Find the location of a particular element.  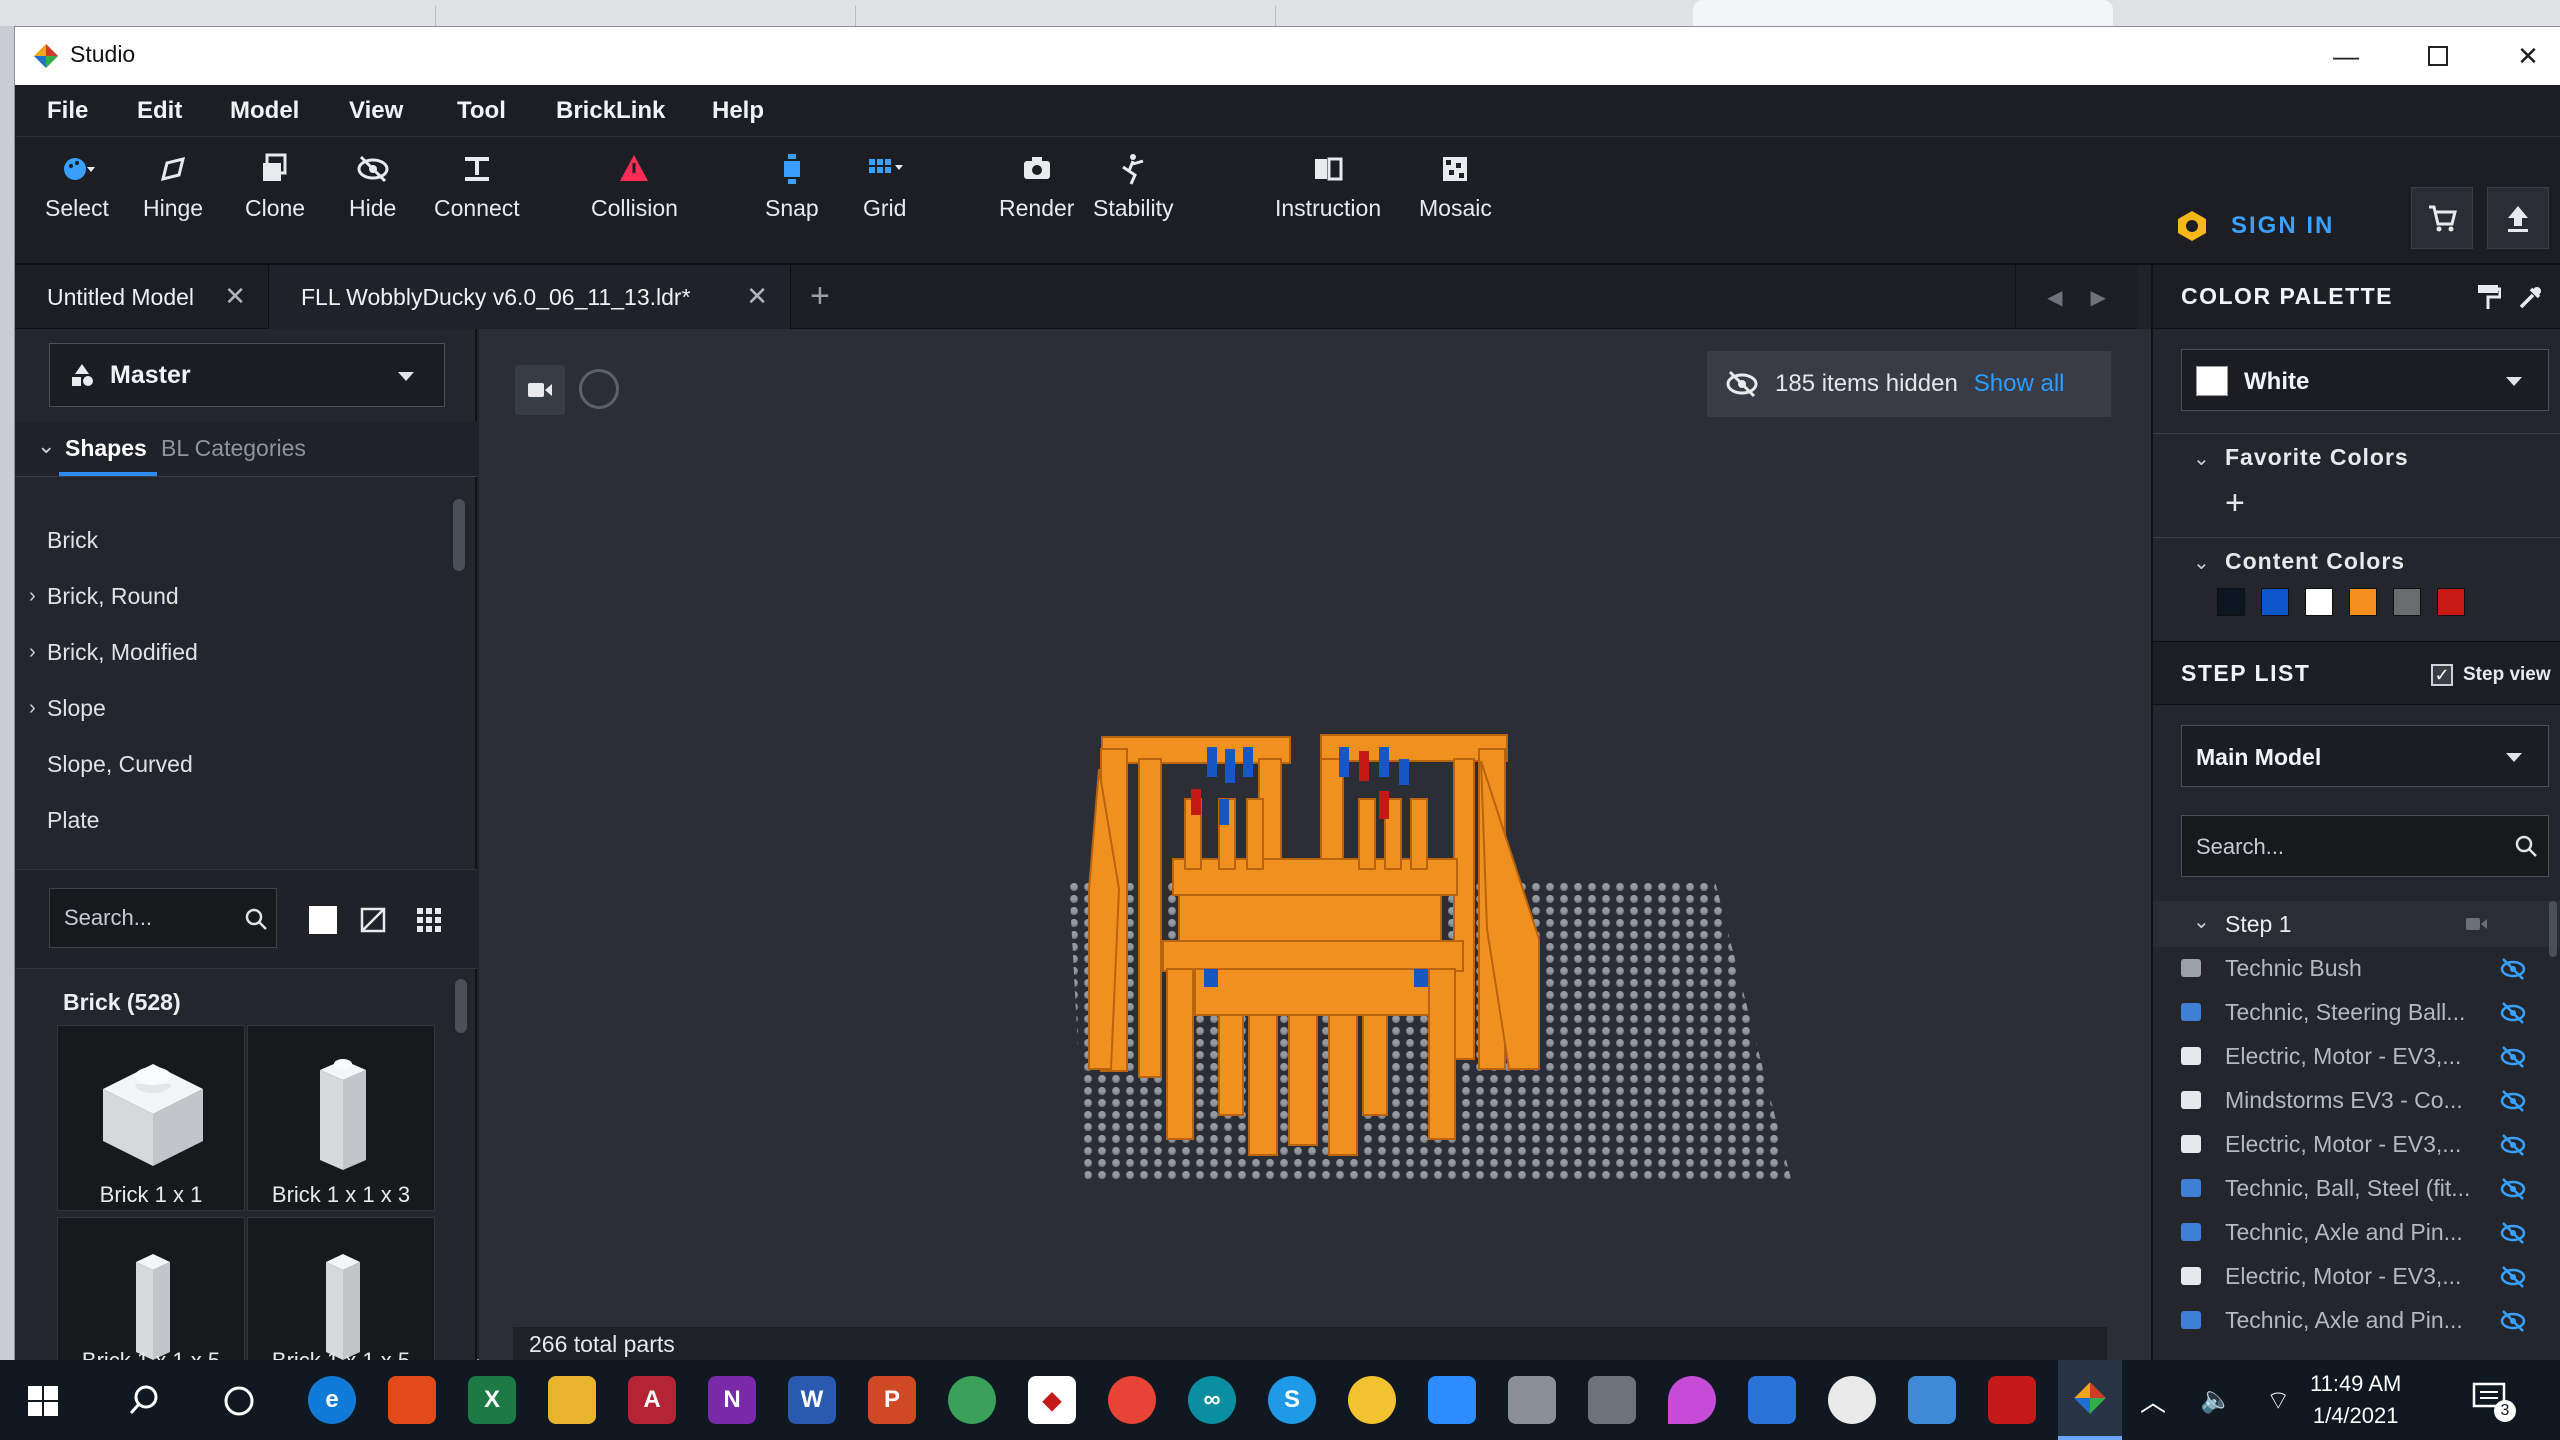

menu-view: View is located at coordinates (376, 111).